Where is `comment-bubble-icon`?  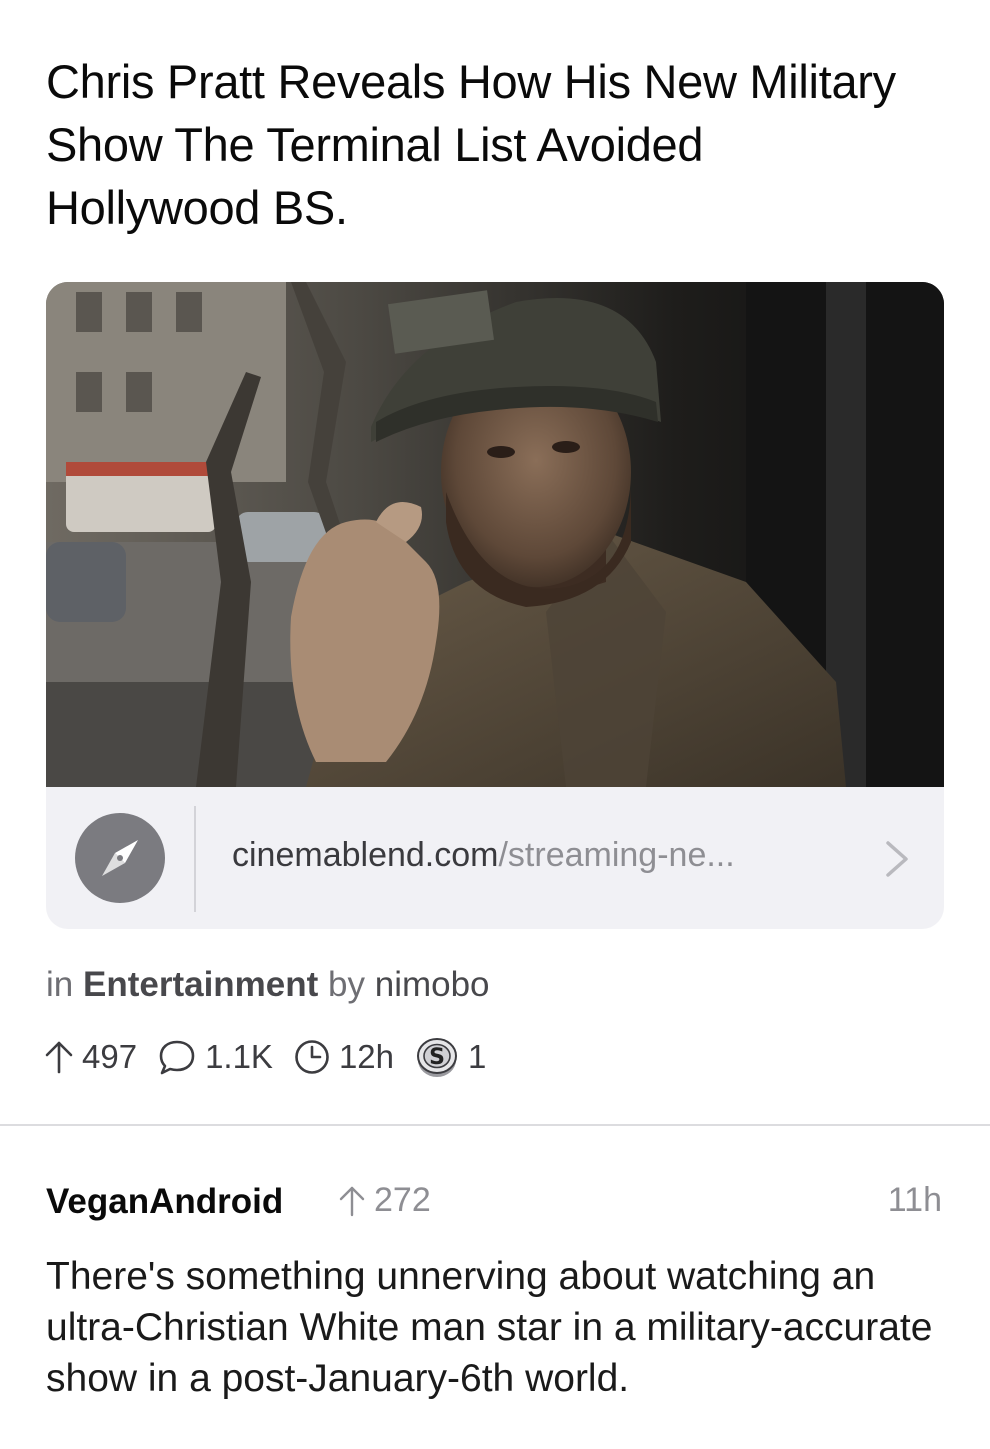
comment-bubble-icon is located at coordinates (177, 1057).